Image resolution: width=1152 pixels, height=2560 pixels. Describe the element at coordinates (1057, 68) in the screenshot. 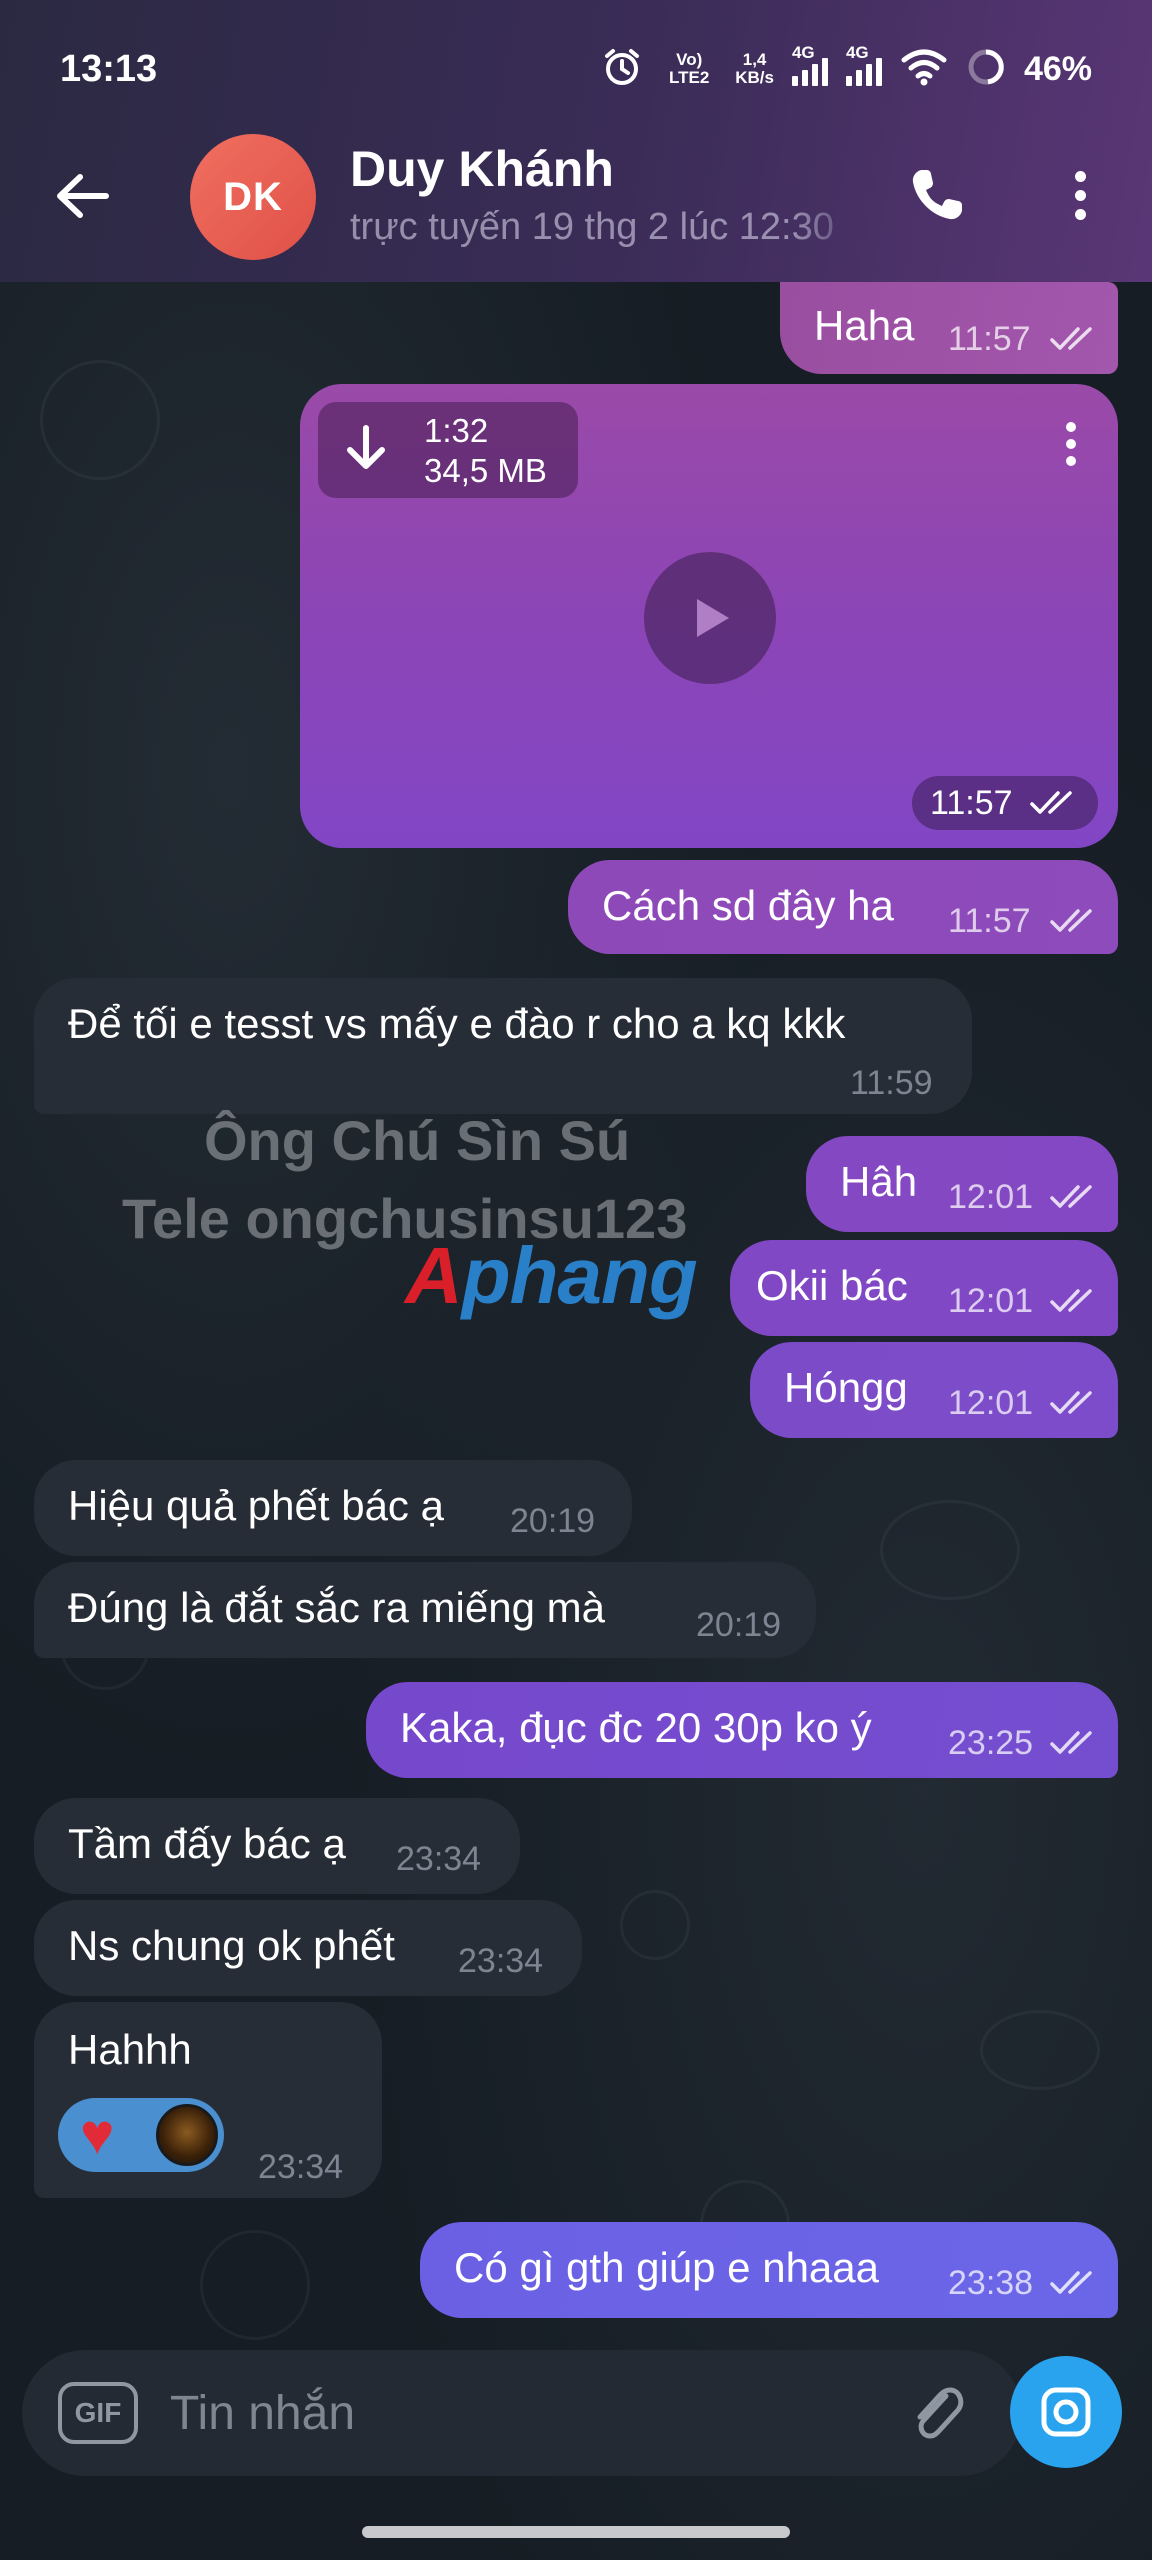

I see `battery-level: 46%` at that location.